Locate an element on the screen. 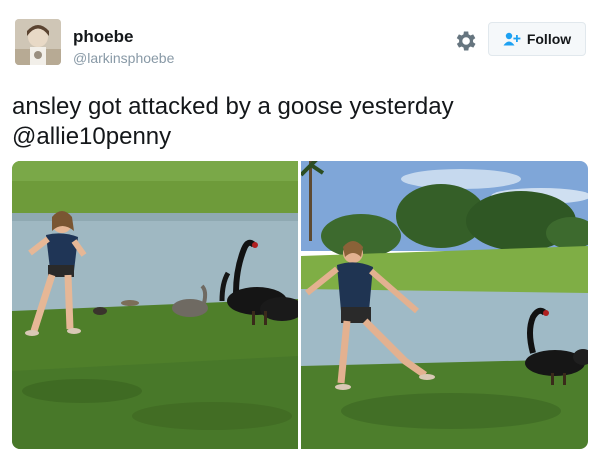 The width and height of the screenshot is (600, 457). display-name: phoebe is located at coordinates (103, 37).